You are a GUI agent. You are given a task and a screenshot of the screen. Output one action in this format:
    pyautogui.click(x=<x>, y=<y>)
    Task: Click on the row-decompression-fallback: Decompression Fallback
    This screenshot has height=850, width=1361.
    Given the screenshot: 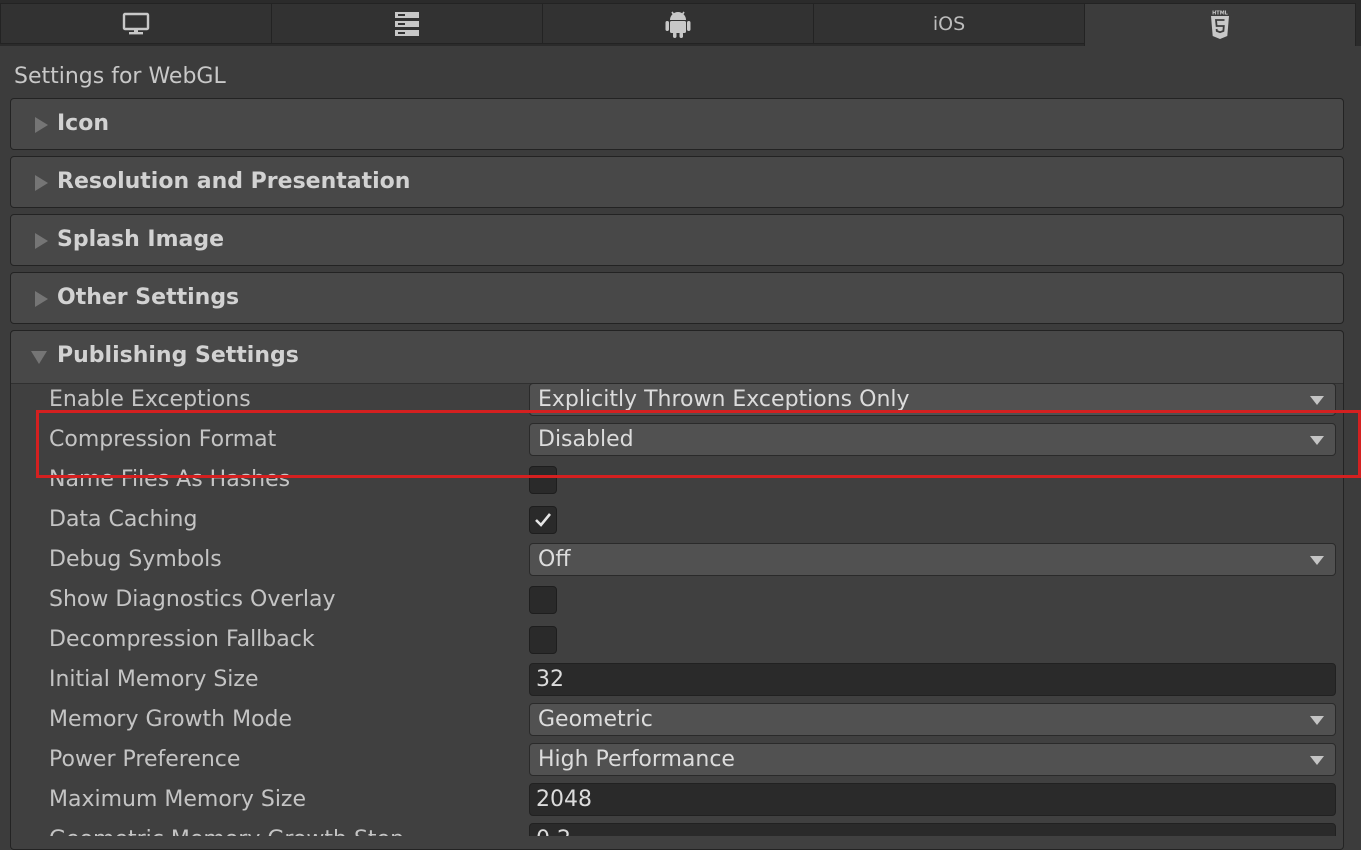 What is the action you would take?
    pyautogui.click(x=680, y=640)
    